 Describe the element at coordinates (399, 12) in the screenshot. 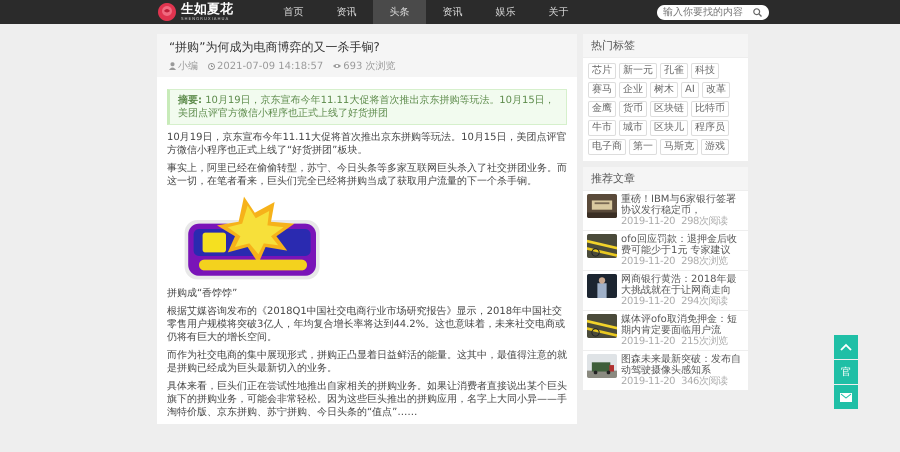

I see `nav-tab: 头条` at that location.